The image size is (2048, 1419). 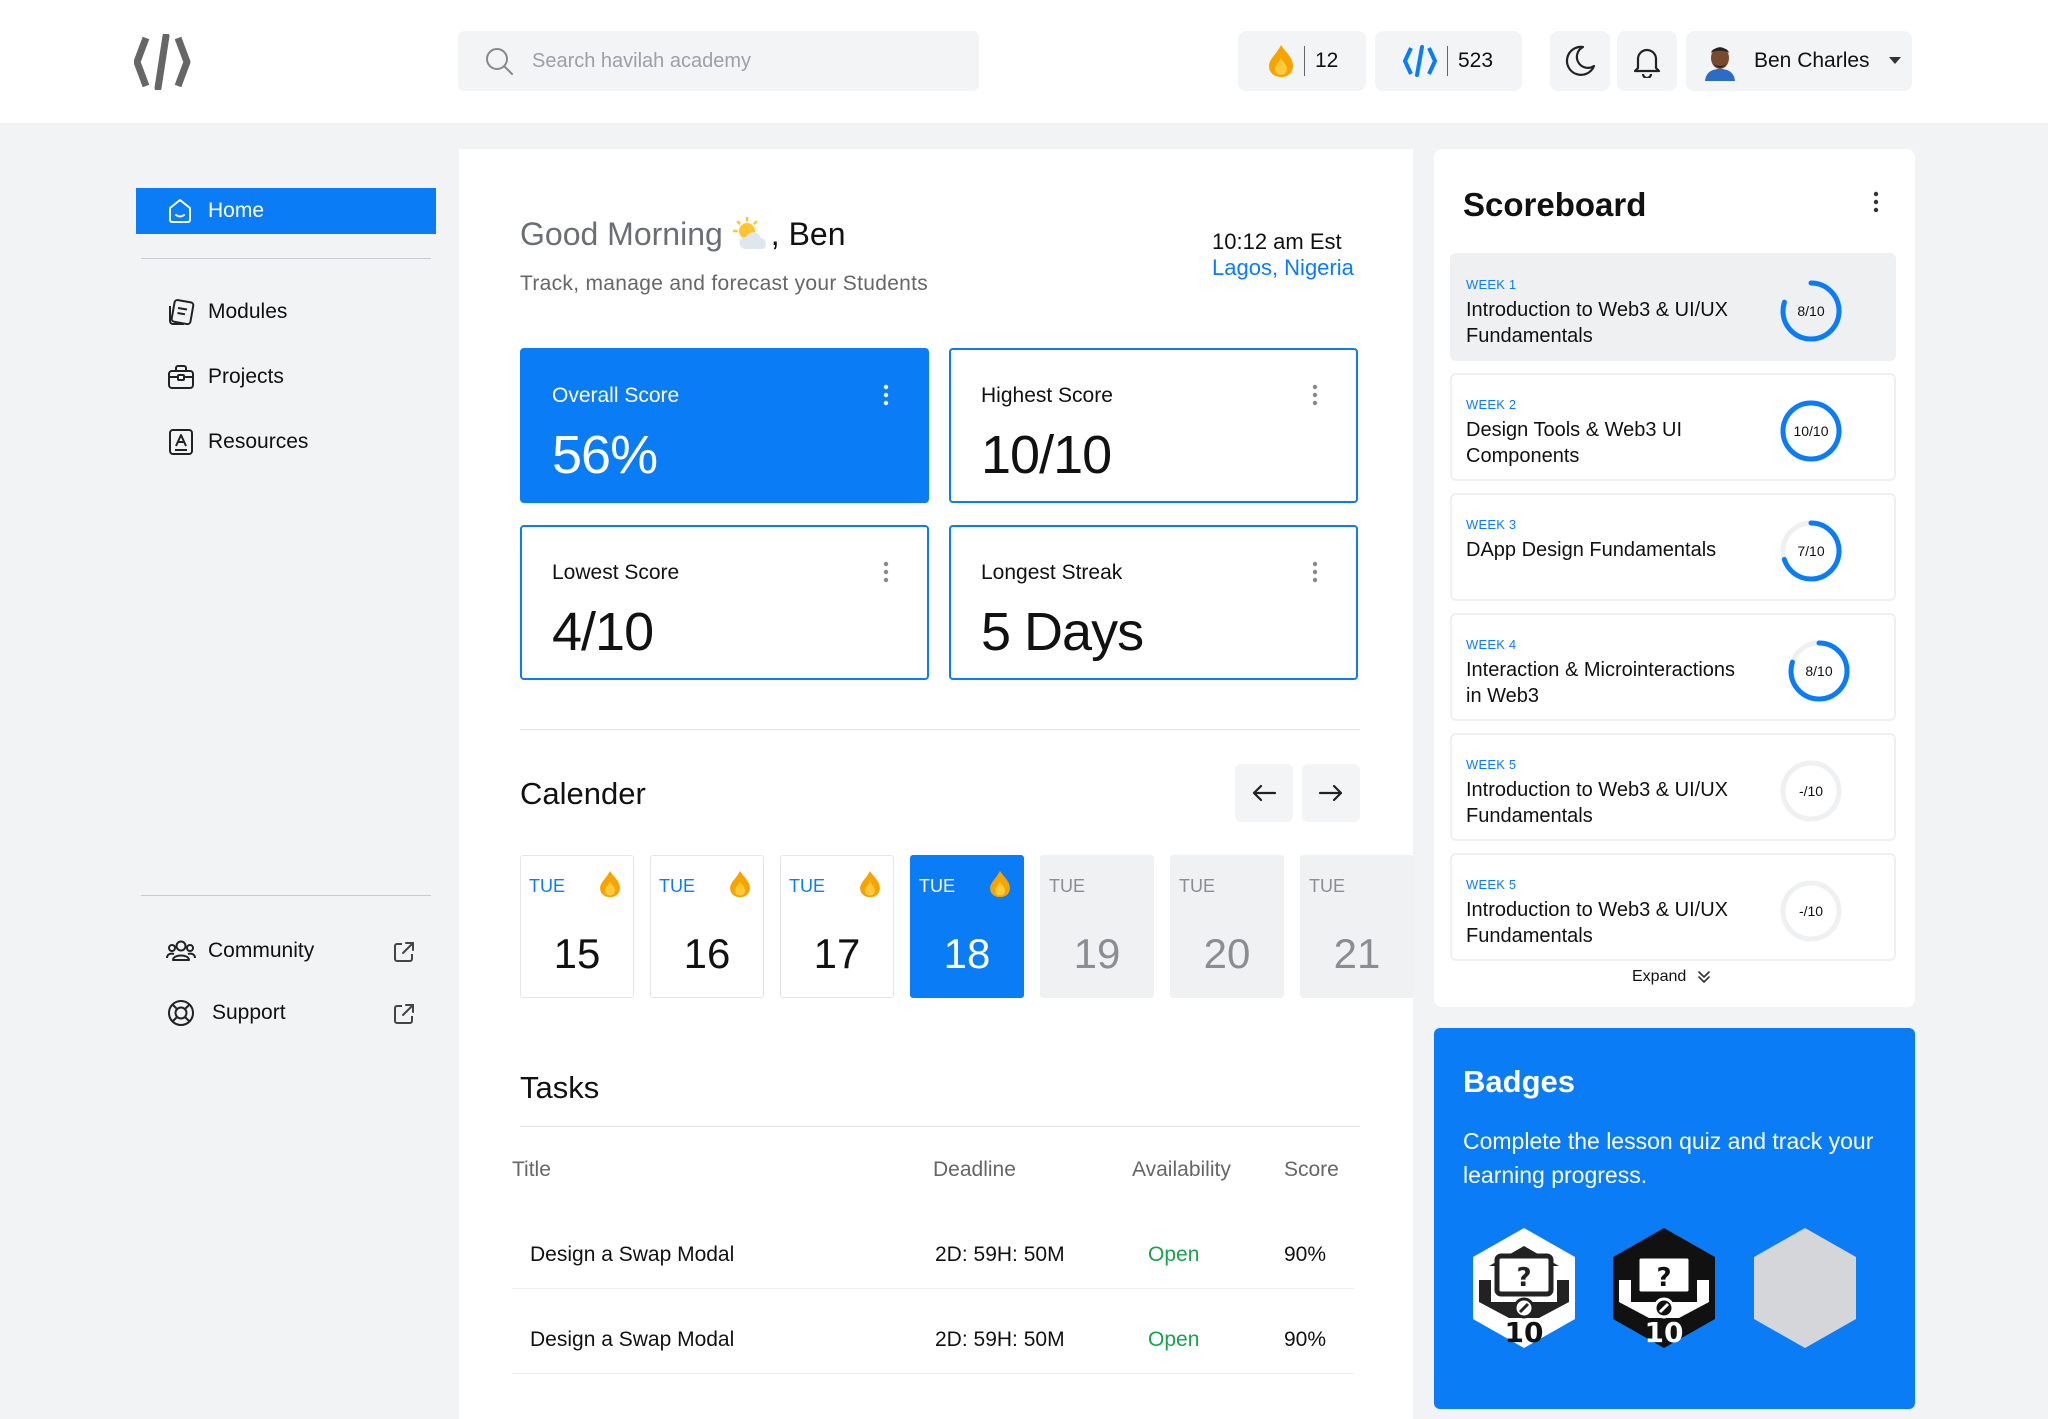 What do you see at coordinates (1311, 1170) in the screenshot?
I see `column-header-score: Score` at bounding box center [1311, 1170].